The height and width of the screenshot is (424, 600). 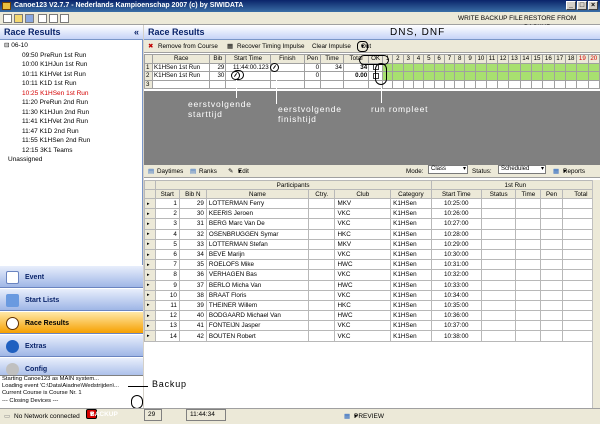 I want to click on race-cell-pen: 0, so click(x=313, y=67).